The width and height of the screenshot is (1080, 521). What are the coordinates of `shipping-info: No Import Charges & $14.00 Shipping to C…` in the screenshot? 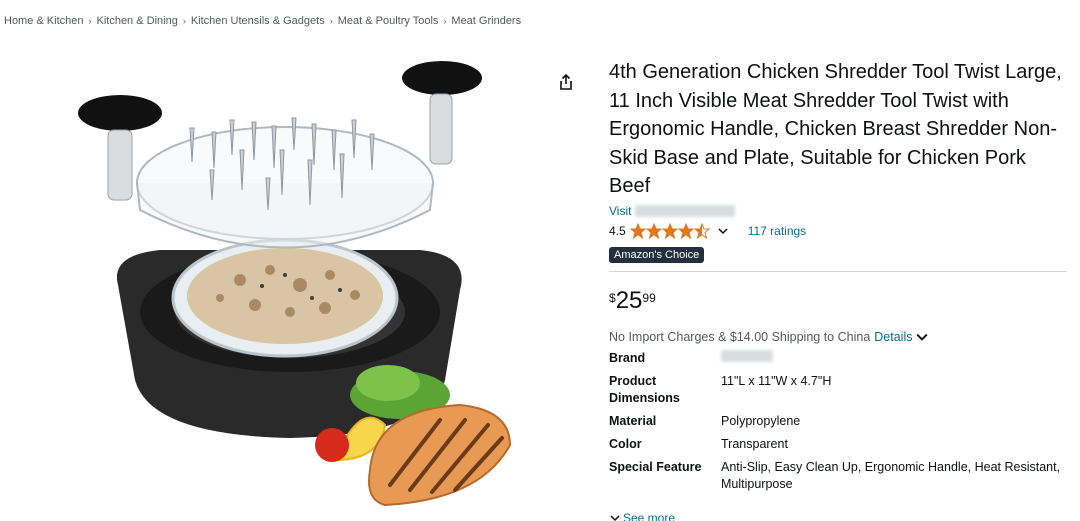 It's located at (838, 337).